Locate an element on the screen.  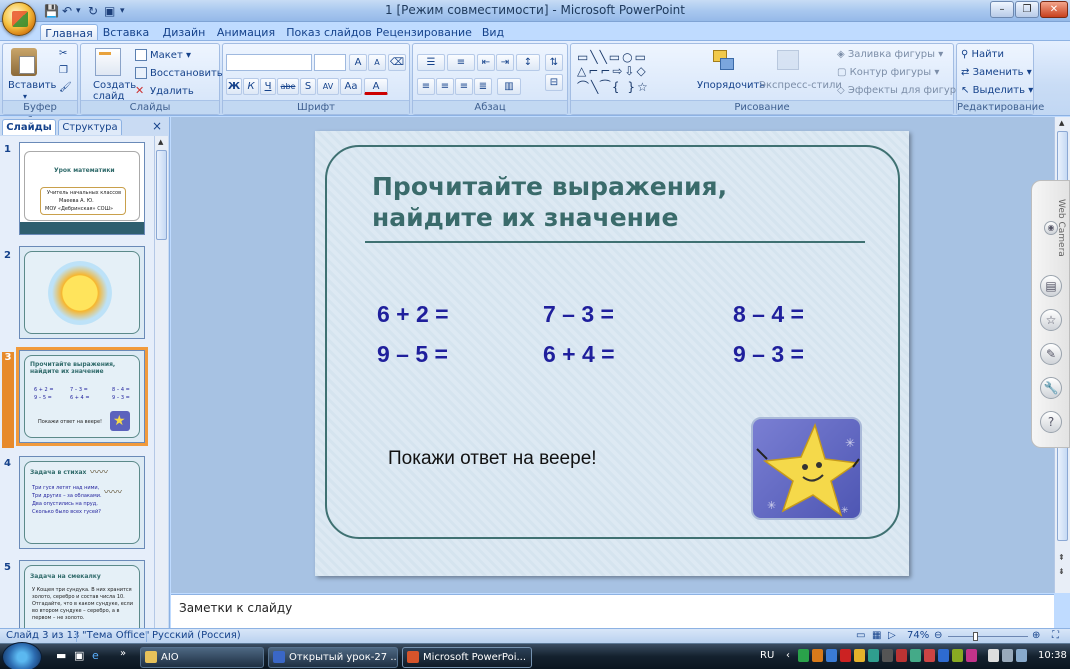
zoom-out-icon: ⊖ is located at coordinates (938, 635).